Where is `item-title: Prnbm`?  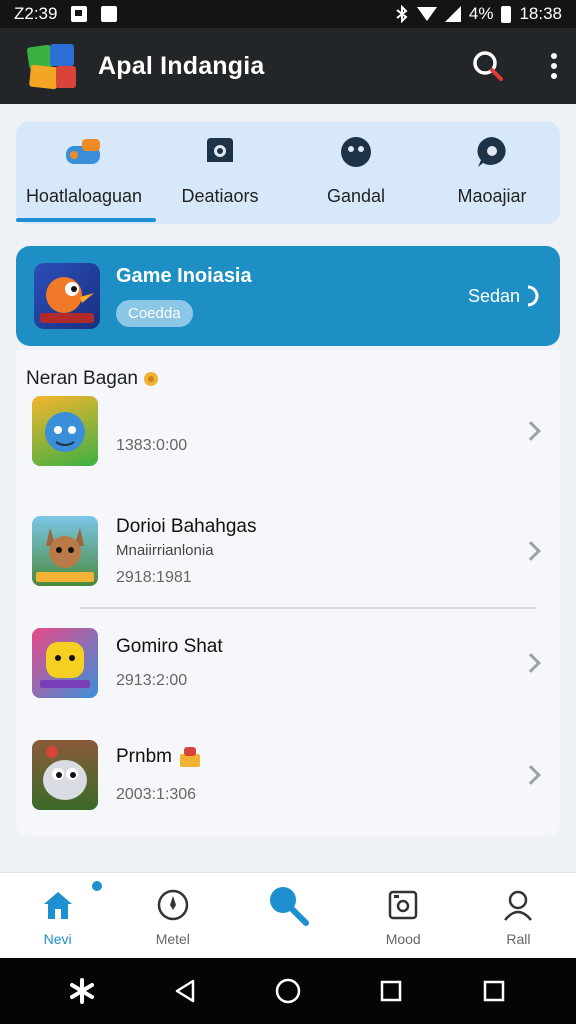
item-title: Prnbm is located at coordinates (159, 757).